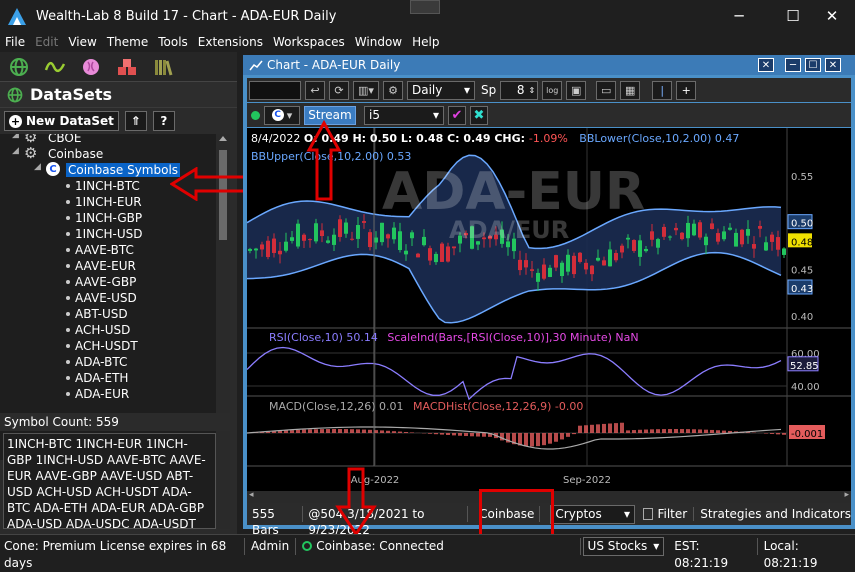 The height and width of the screenshot is (572, 855). What do you see at coordinates (104, 250) in the screenshot?
I see `tree-symbol-label: AAVE-BTC` at bounding box center [104, 250].